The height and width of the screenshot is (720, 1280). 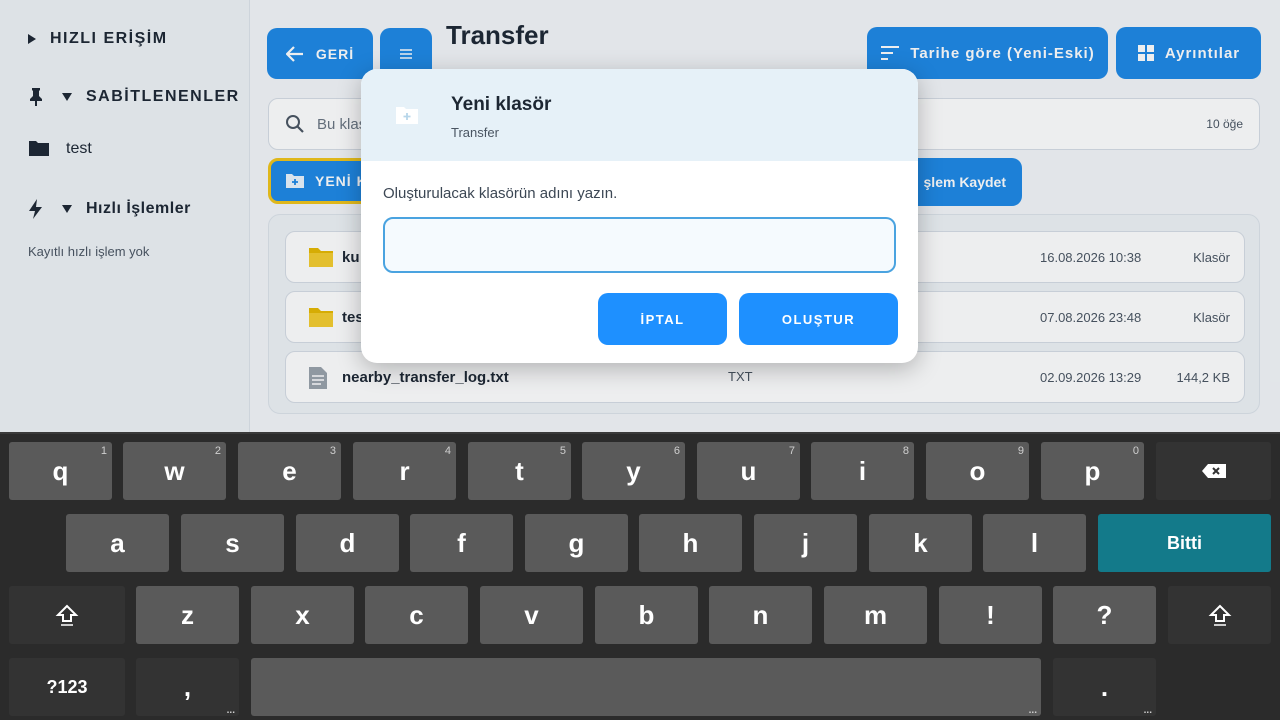 I want to click on dialog-title: Yeni klasör, so click(x=501, y=104).